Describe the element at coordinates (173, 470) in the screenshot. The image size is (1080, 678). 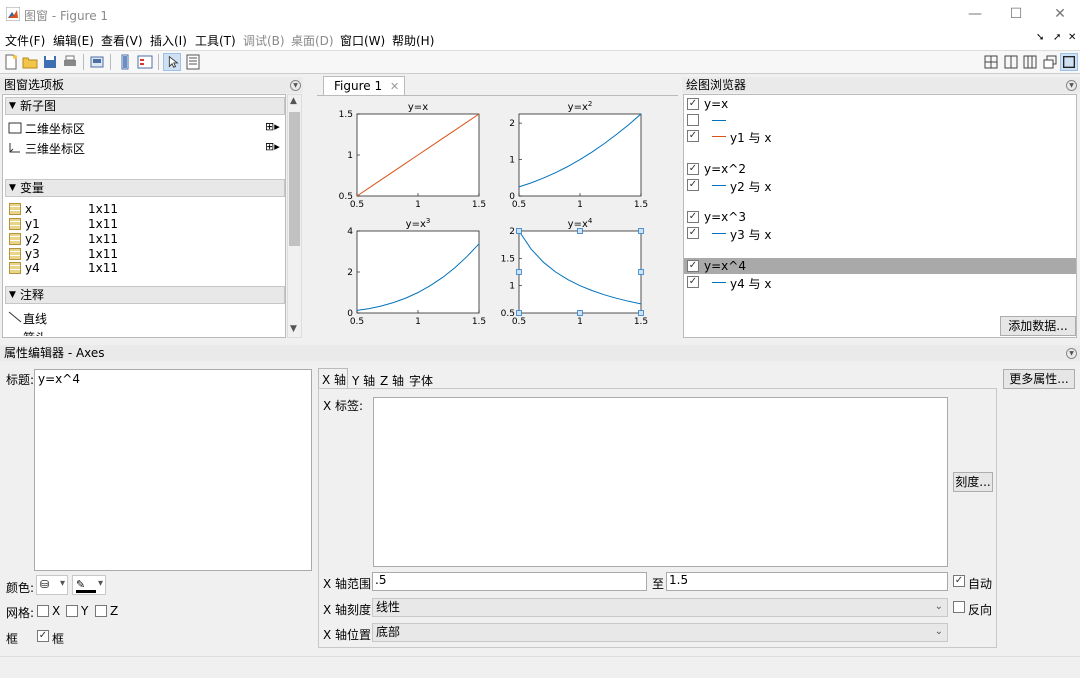
I see `title-input: y=x^4` at that location.